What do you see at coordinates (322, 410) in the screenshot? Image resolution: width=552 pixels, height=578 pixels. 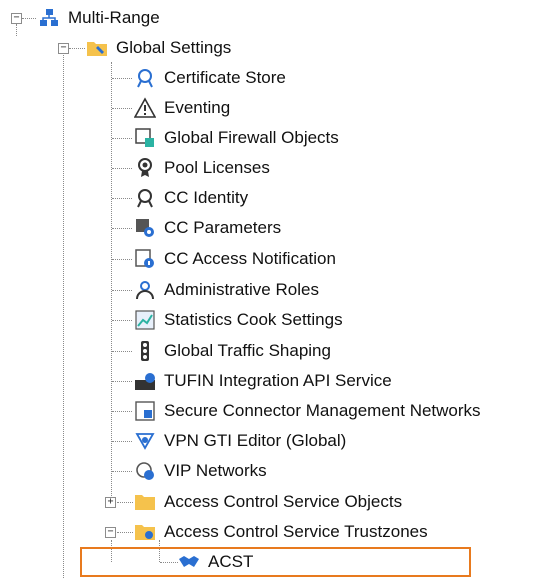 I see `tree-node-label: Secure Connector Management Networks` at bounding box center [322, 410].